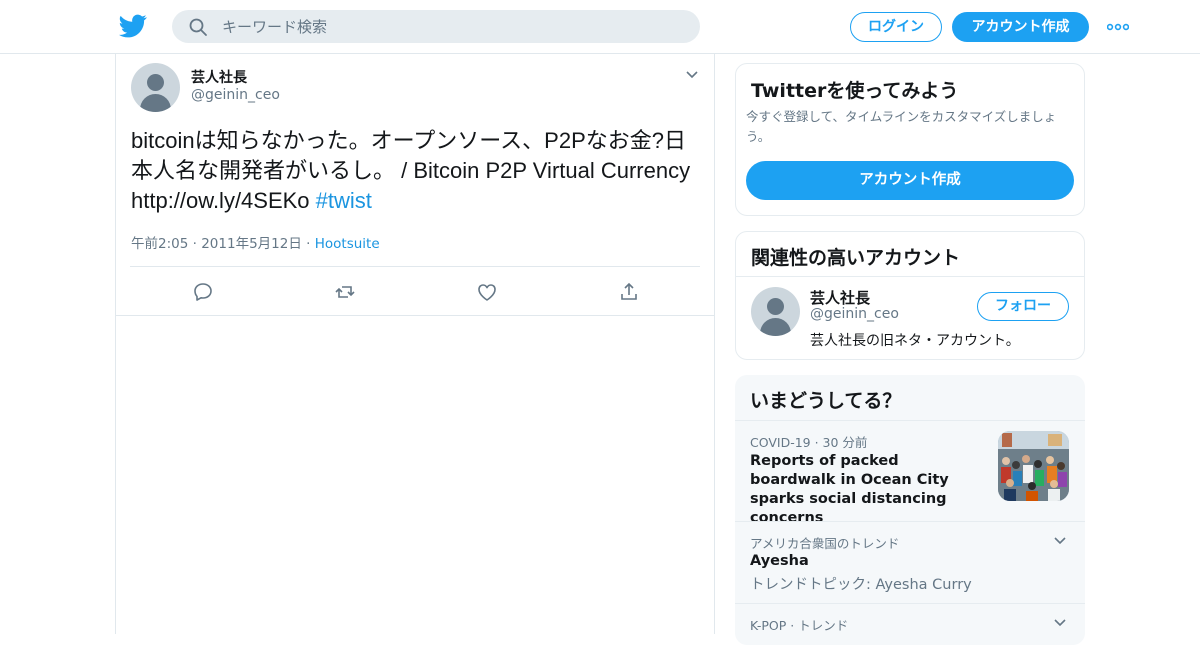 The width and height of the screenshot is (1200, 645). I want to click on related-account-bio: 芸人社長の旧ネタ・アカウント。, so click(915, 341).